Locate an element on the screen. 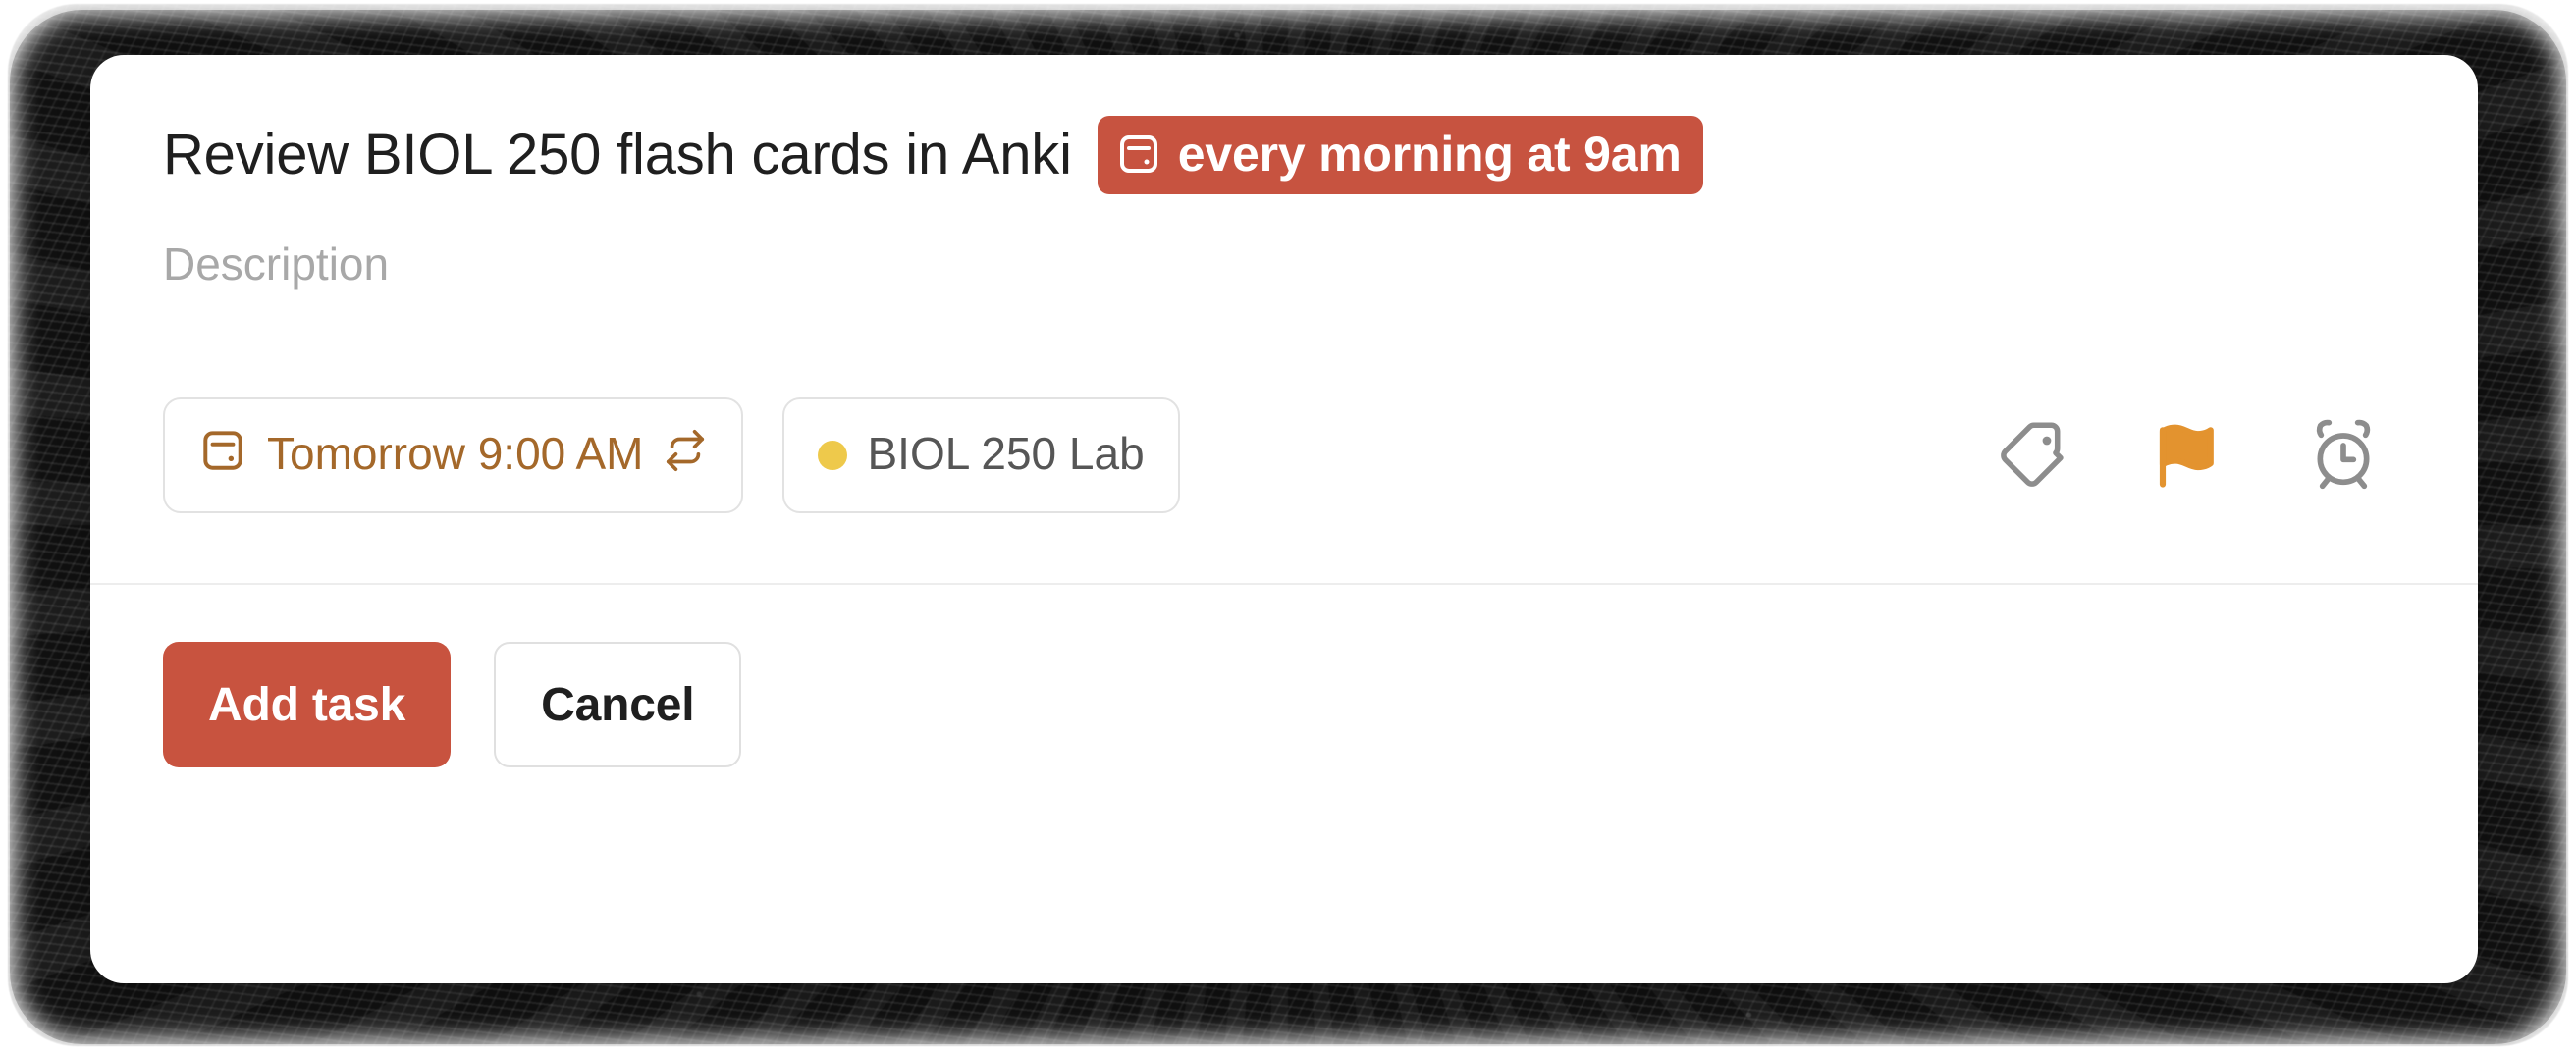  add-task-button: Add task is located at coordinates (307, 704).